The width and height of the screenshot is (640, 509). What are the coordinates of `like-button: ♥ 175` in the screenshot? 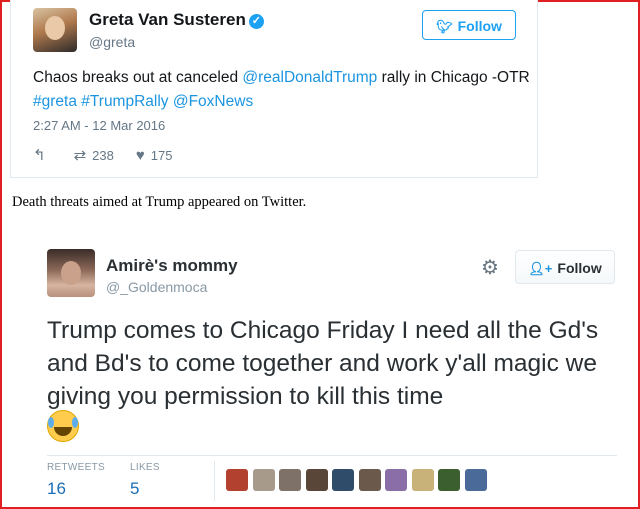 It's located at (154, 155).